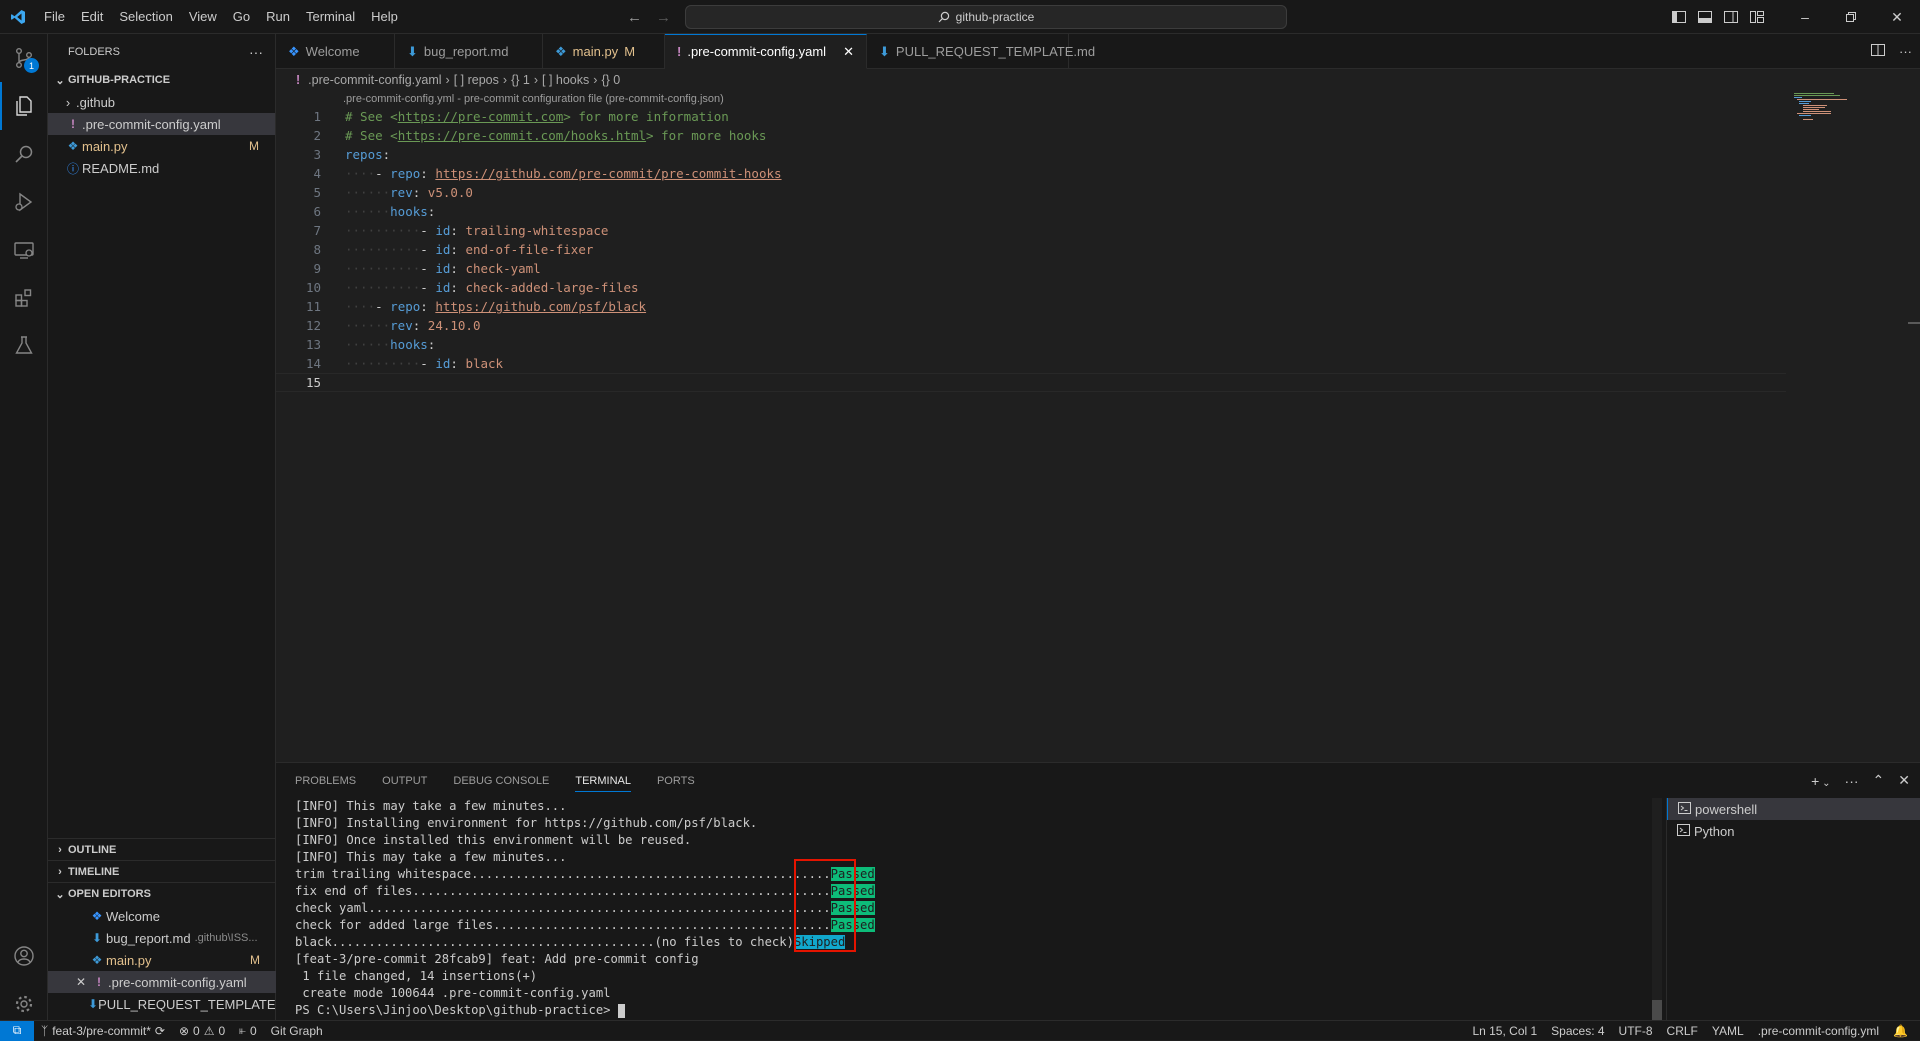  Describe the element at coordinates (203, 17) in the screenshot. I see `menu-view: View` at that location.